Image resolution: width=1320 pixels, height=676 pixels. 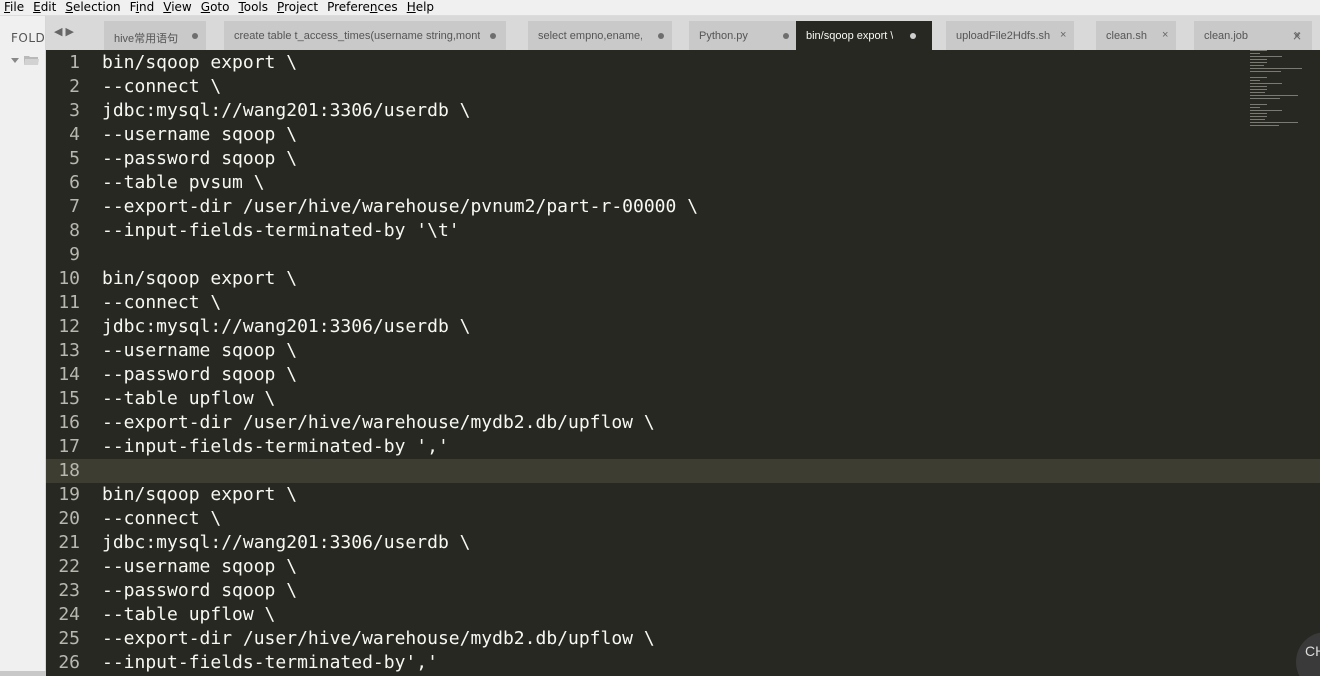 What do you see at coordinates (69, 446) in the screenshot?
I see `line-number: 17` at bounding box center [69, 446].